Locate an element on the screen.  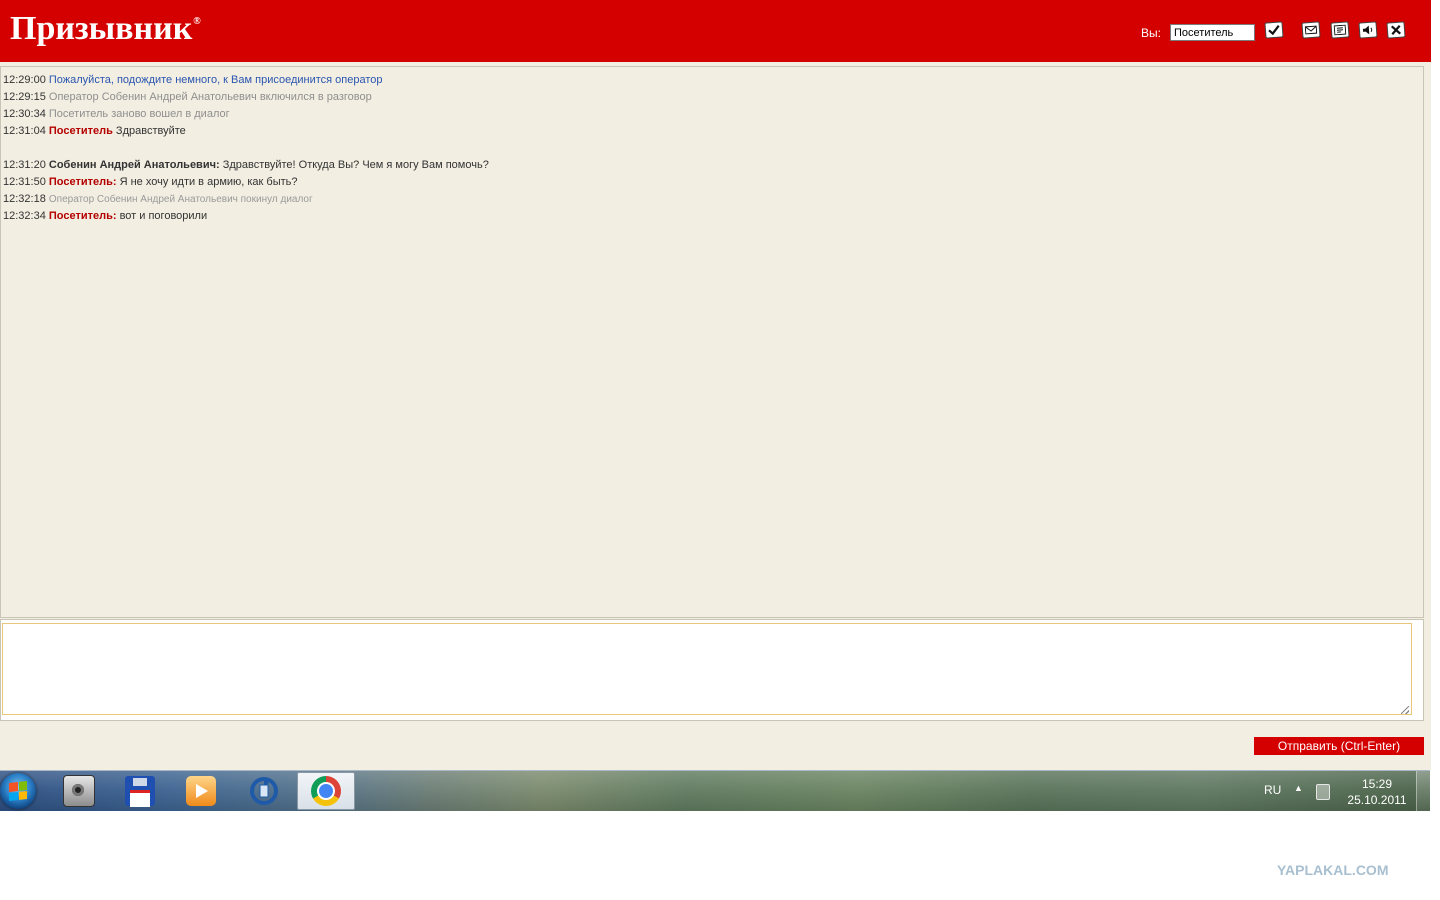
sound-icon is located at coordinates (1368, 30).